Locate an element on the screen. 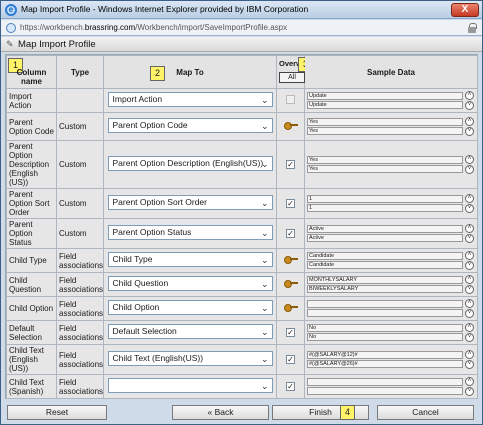  sample-data-cell: MONTHLYSALARY BIWEEKLYSALARY ˄ ˅ is located at coordinates (391, 284).